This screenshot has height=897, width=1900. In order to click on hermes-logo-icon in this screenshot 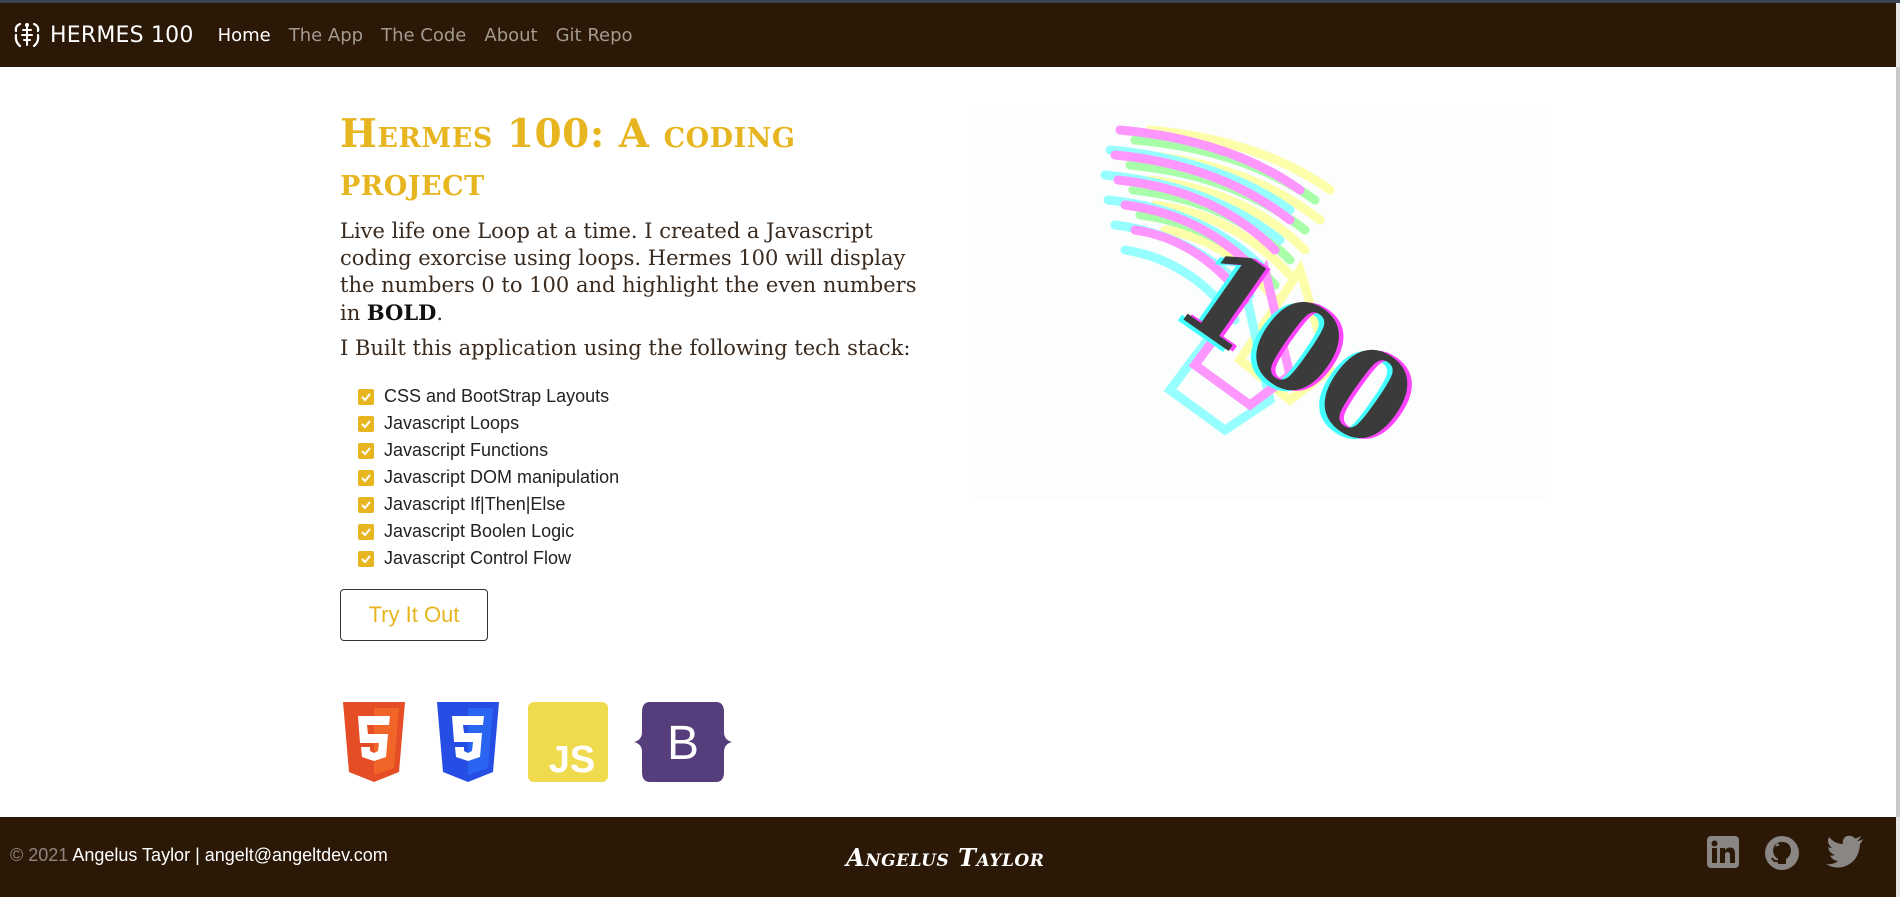, I will do `click(27, 35)`.